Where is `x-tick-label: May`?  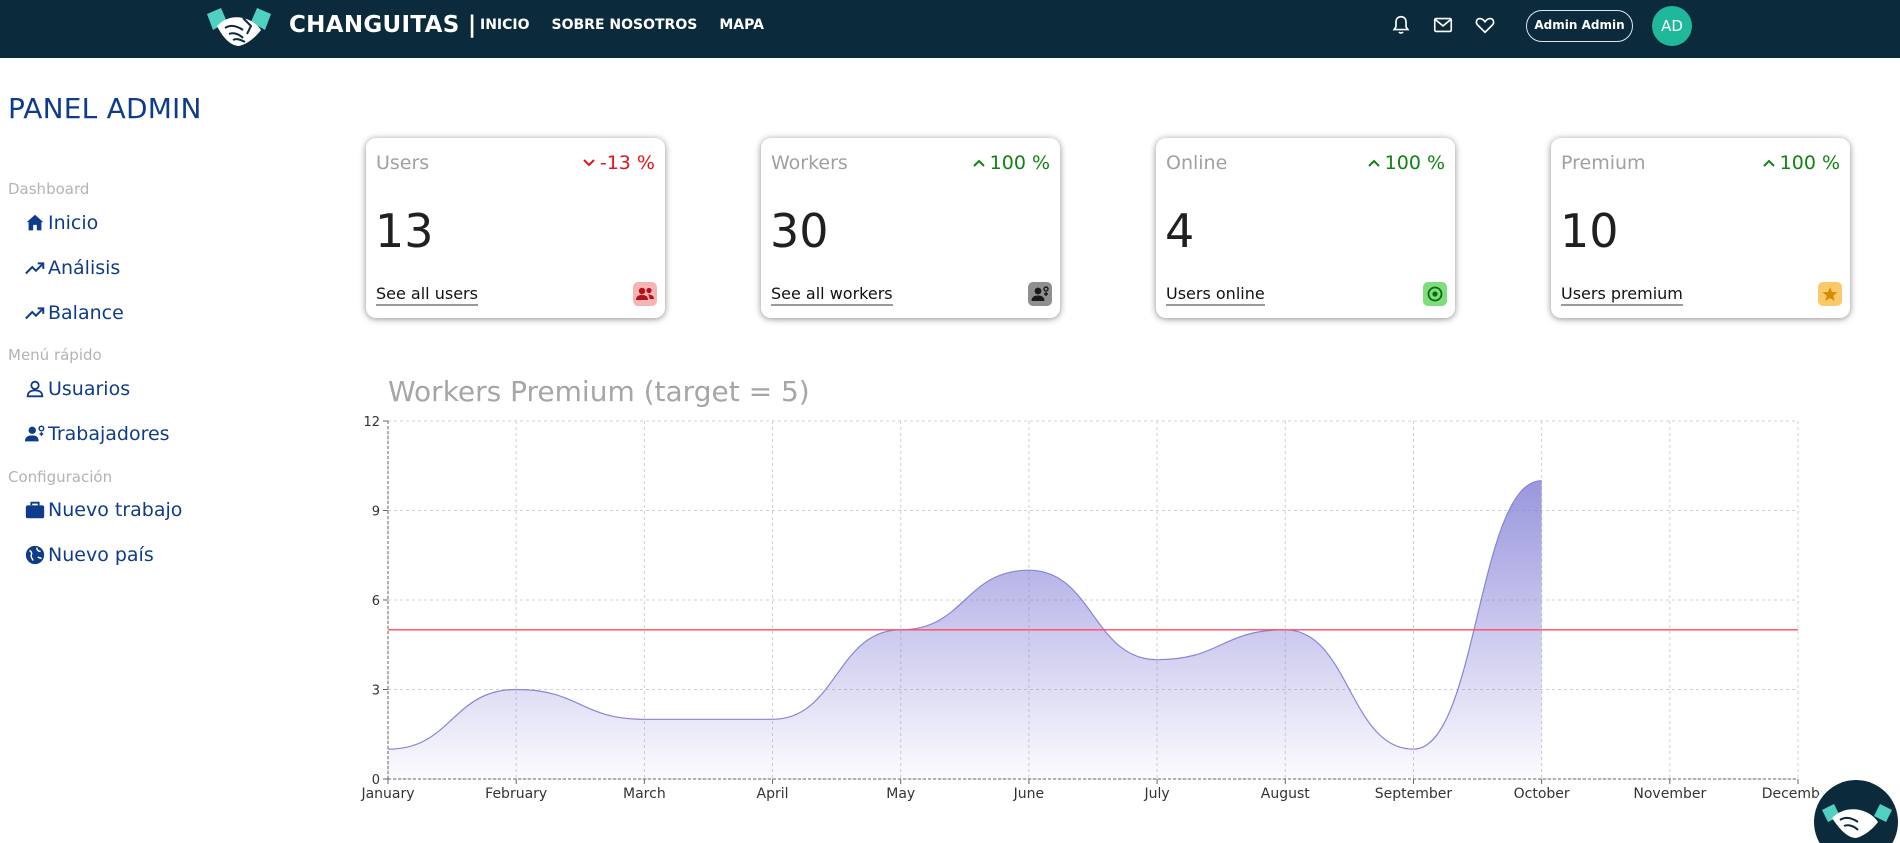 x-tick-label: May is located at coordinates (900, 794).